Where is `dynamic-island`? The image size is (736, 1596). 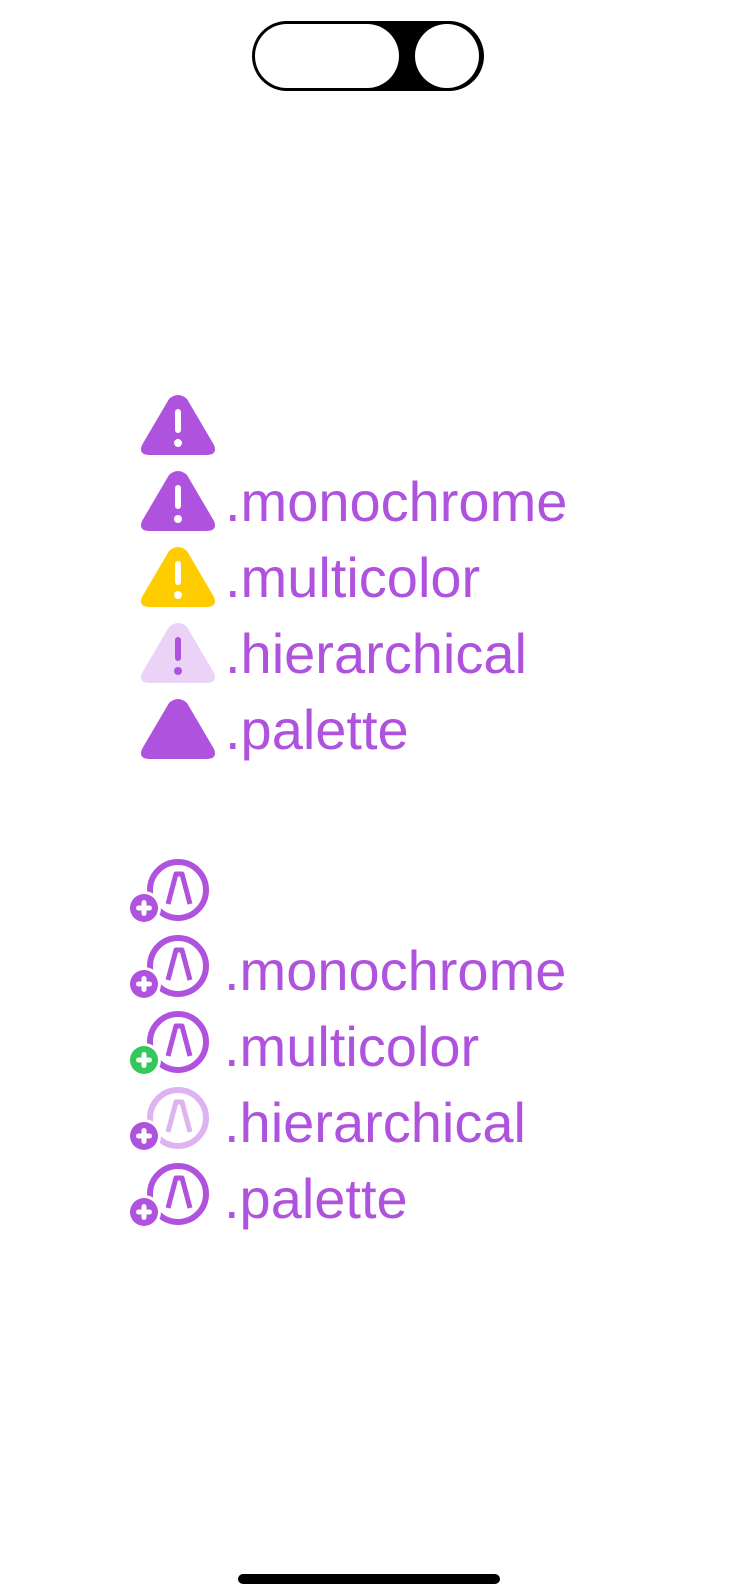
dynamic-island is located at coordinates (368, 56).